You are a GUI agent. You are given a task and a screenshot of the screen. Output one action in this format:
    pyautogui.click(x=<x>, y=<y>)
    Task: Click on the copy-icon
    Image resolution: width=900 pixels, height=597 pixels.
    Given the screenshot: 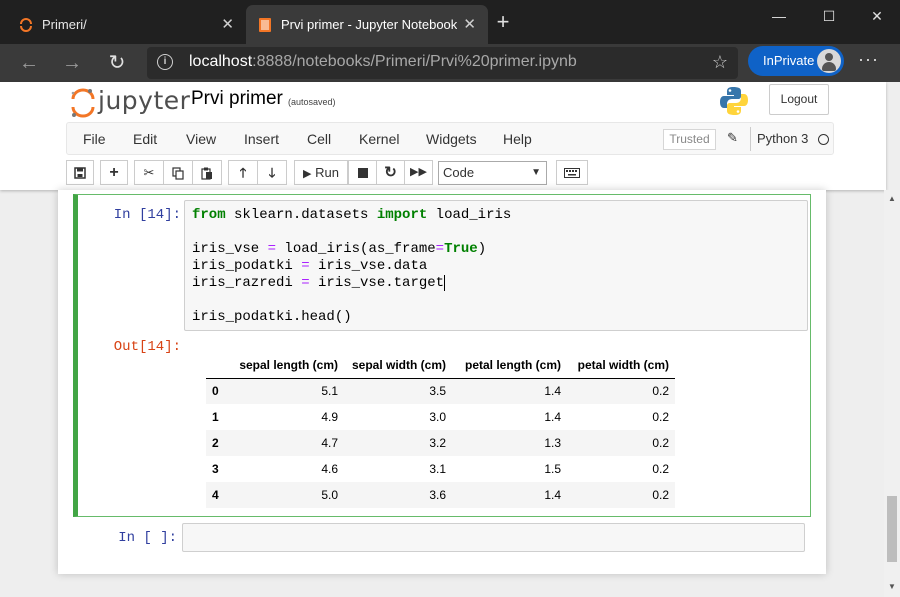 What is the action you would take?
    pyautogui.click(x=178, y=173)
    